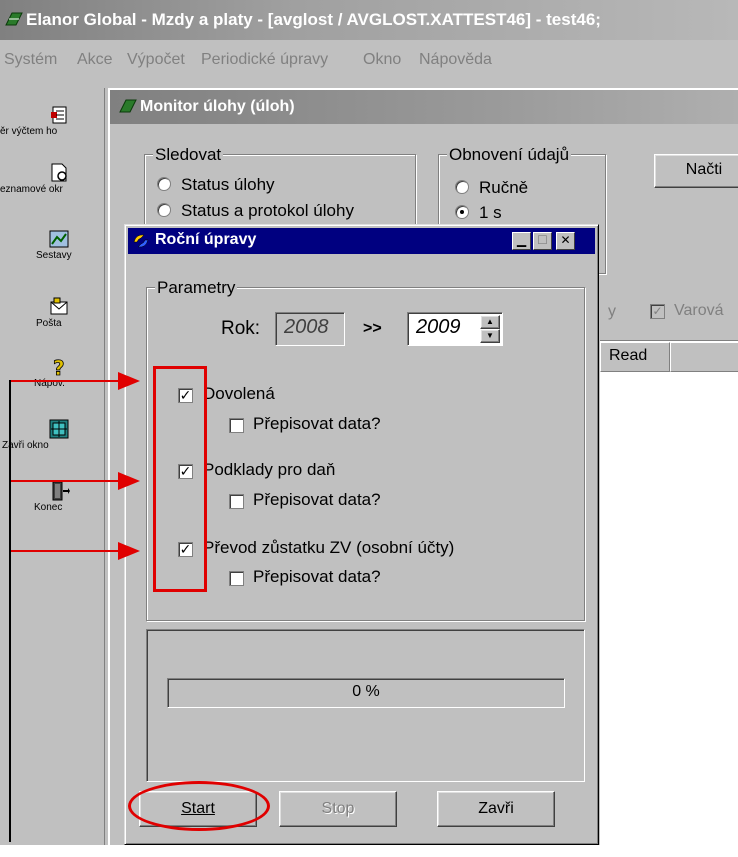 Image resolution: width=738 pixels, height=857 pixels. Describe the element at coordinates (95, 60) in the screenshot. I see `menu-akce: Akce` at that location.